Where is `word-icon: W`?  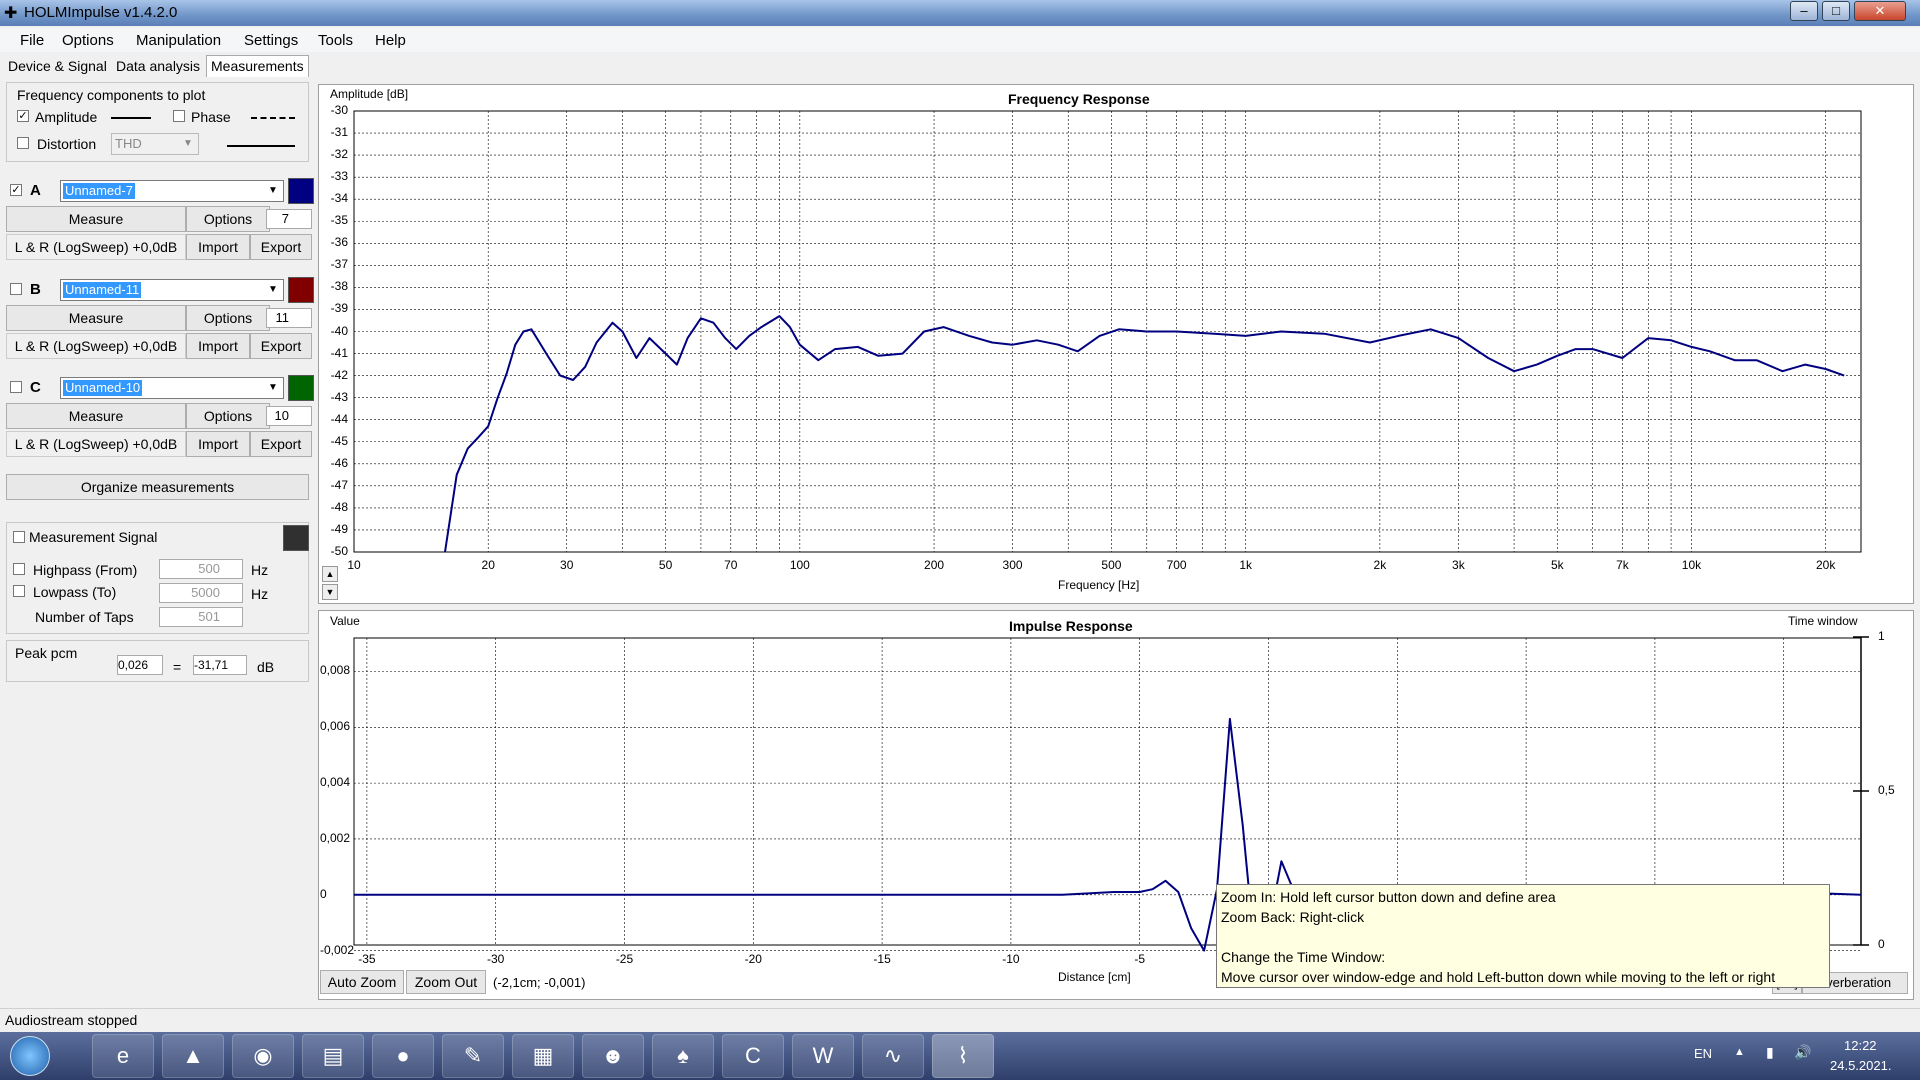 word-icon: W is located at coordinates (823, 1056).